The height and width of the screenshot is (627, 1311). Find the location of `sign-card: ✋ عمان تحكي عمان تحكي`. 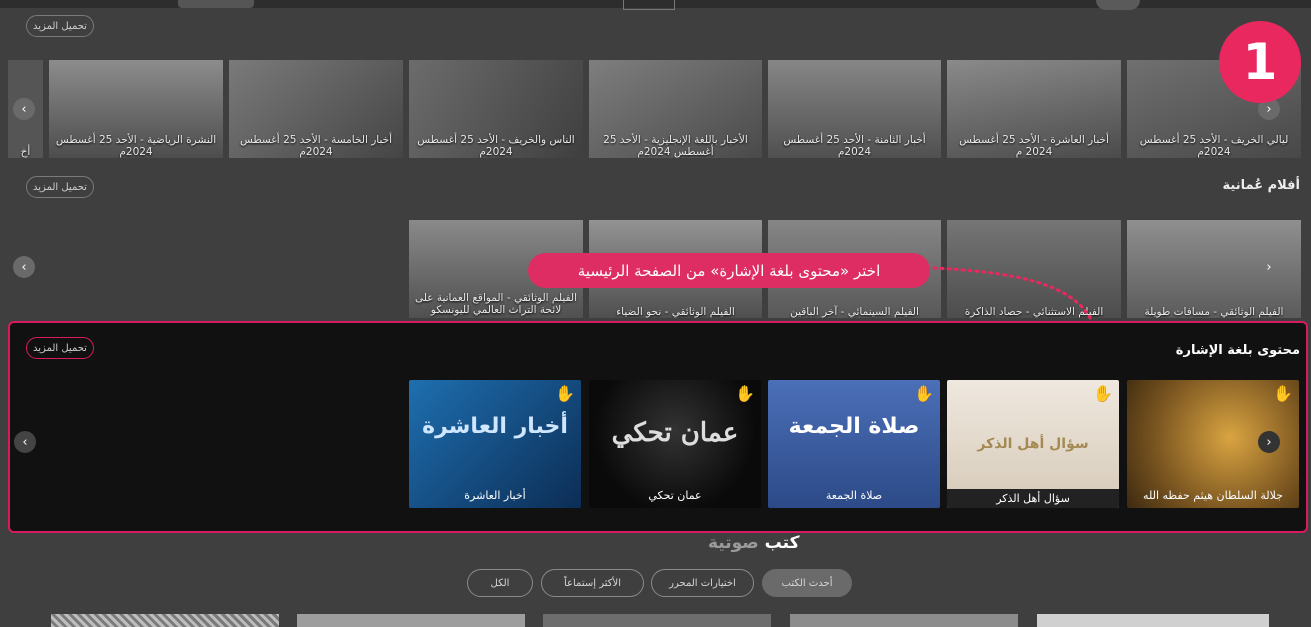

sign-card: ✋ عمان تحكي عمان تحكي is located at coordinates (675, 444).